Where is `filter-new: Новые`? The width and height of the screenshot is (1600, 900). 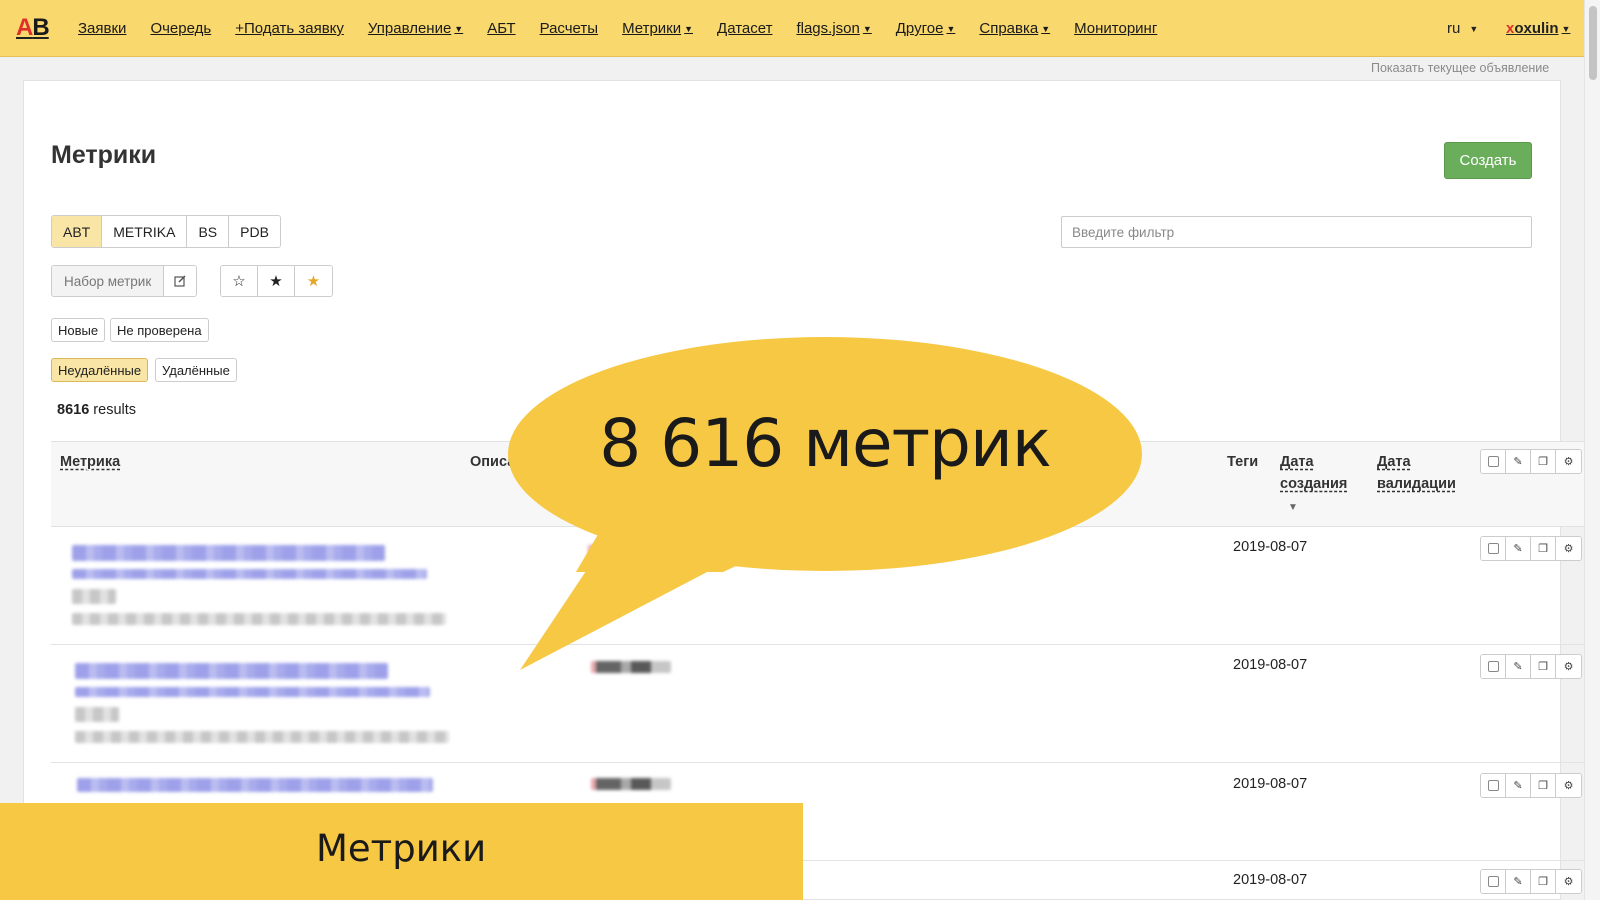 filter-new: Новые is located at coordinates (78, 330).